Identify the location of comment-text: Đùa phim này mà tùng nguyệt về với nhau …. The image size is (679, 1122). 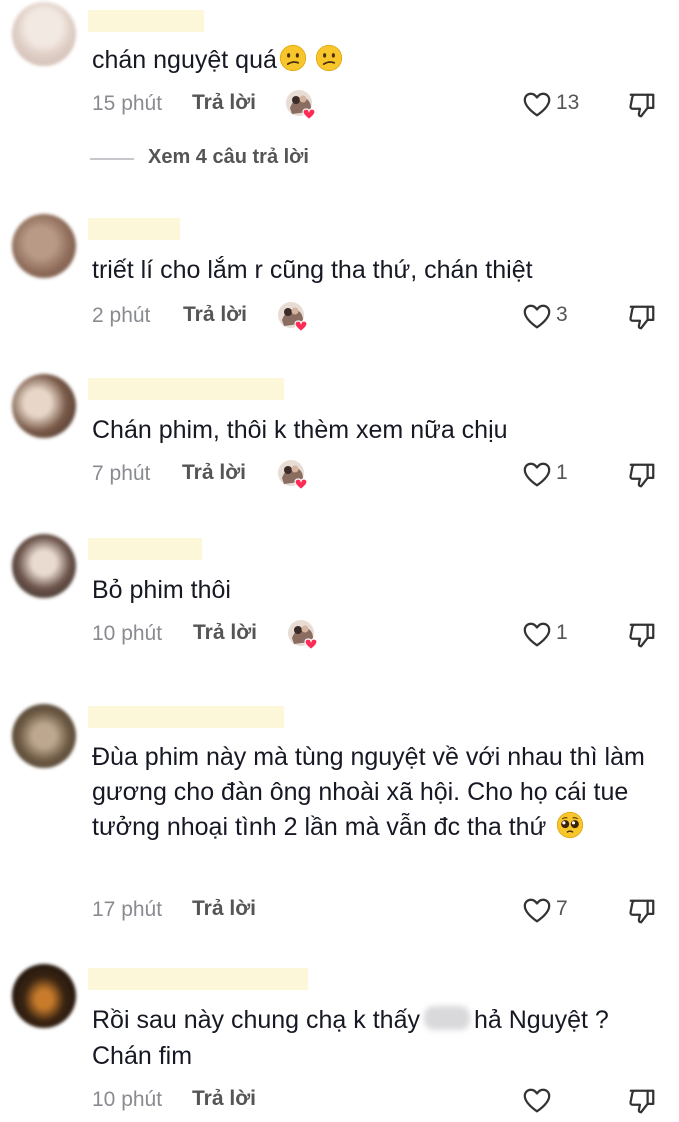
(377, 792).